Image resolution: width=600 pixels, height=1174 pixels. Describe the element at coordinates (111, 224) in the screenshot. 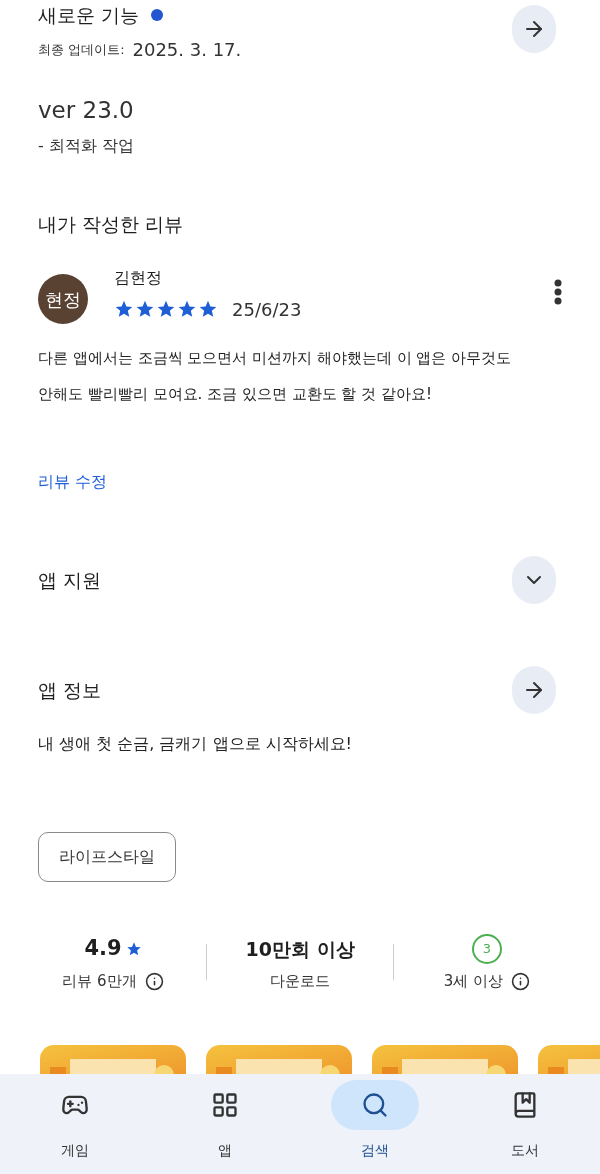

I see `section-title: 내가 작성한 리뷰` at that location.